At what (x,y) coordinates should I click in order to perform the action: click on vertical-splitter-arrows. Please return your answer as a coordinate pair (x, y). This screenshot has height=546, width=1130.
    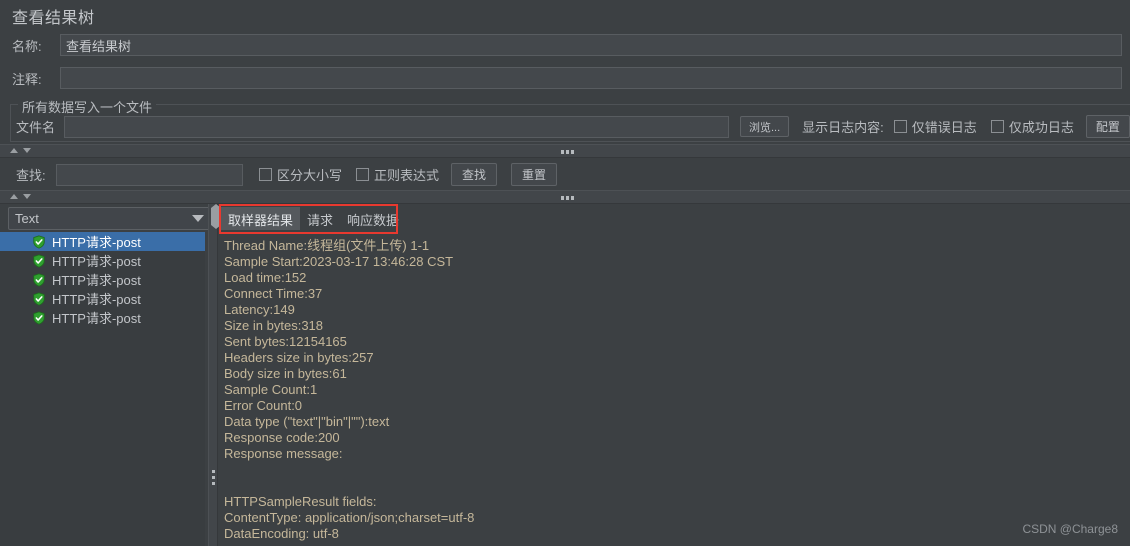
    Looking at the image, I should click on (216, 216).